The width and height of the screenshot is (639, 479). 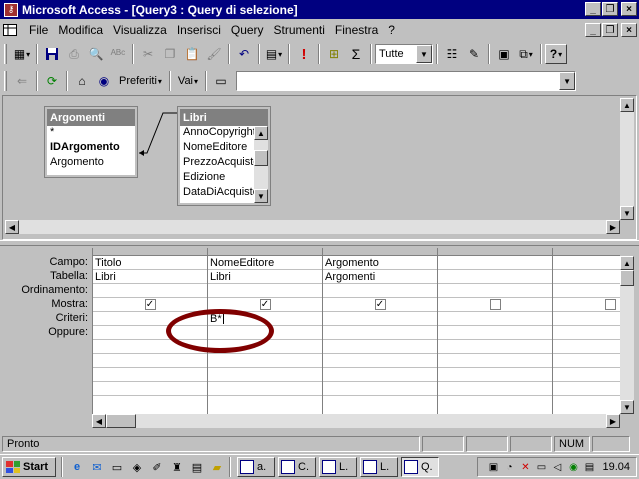 I want to click on view-icon: ▦ ▾, so click(x=22, y=54).